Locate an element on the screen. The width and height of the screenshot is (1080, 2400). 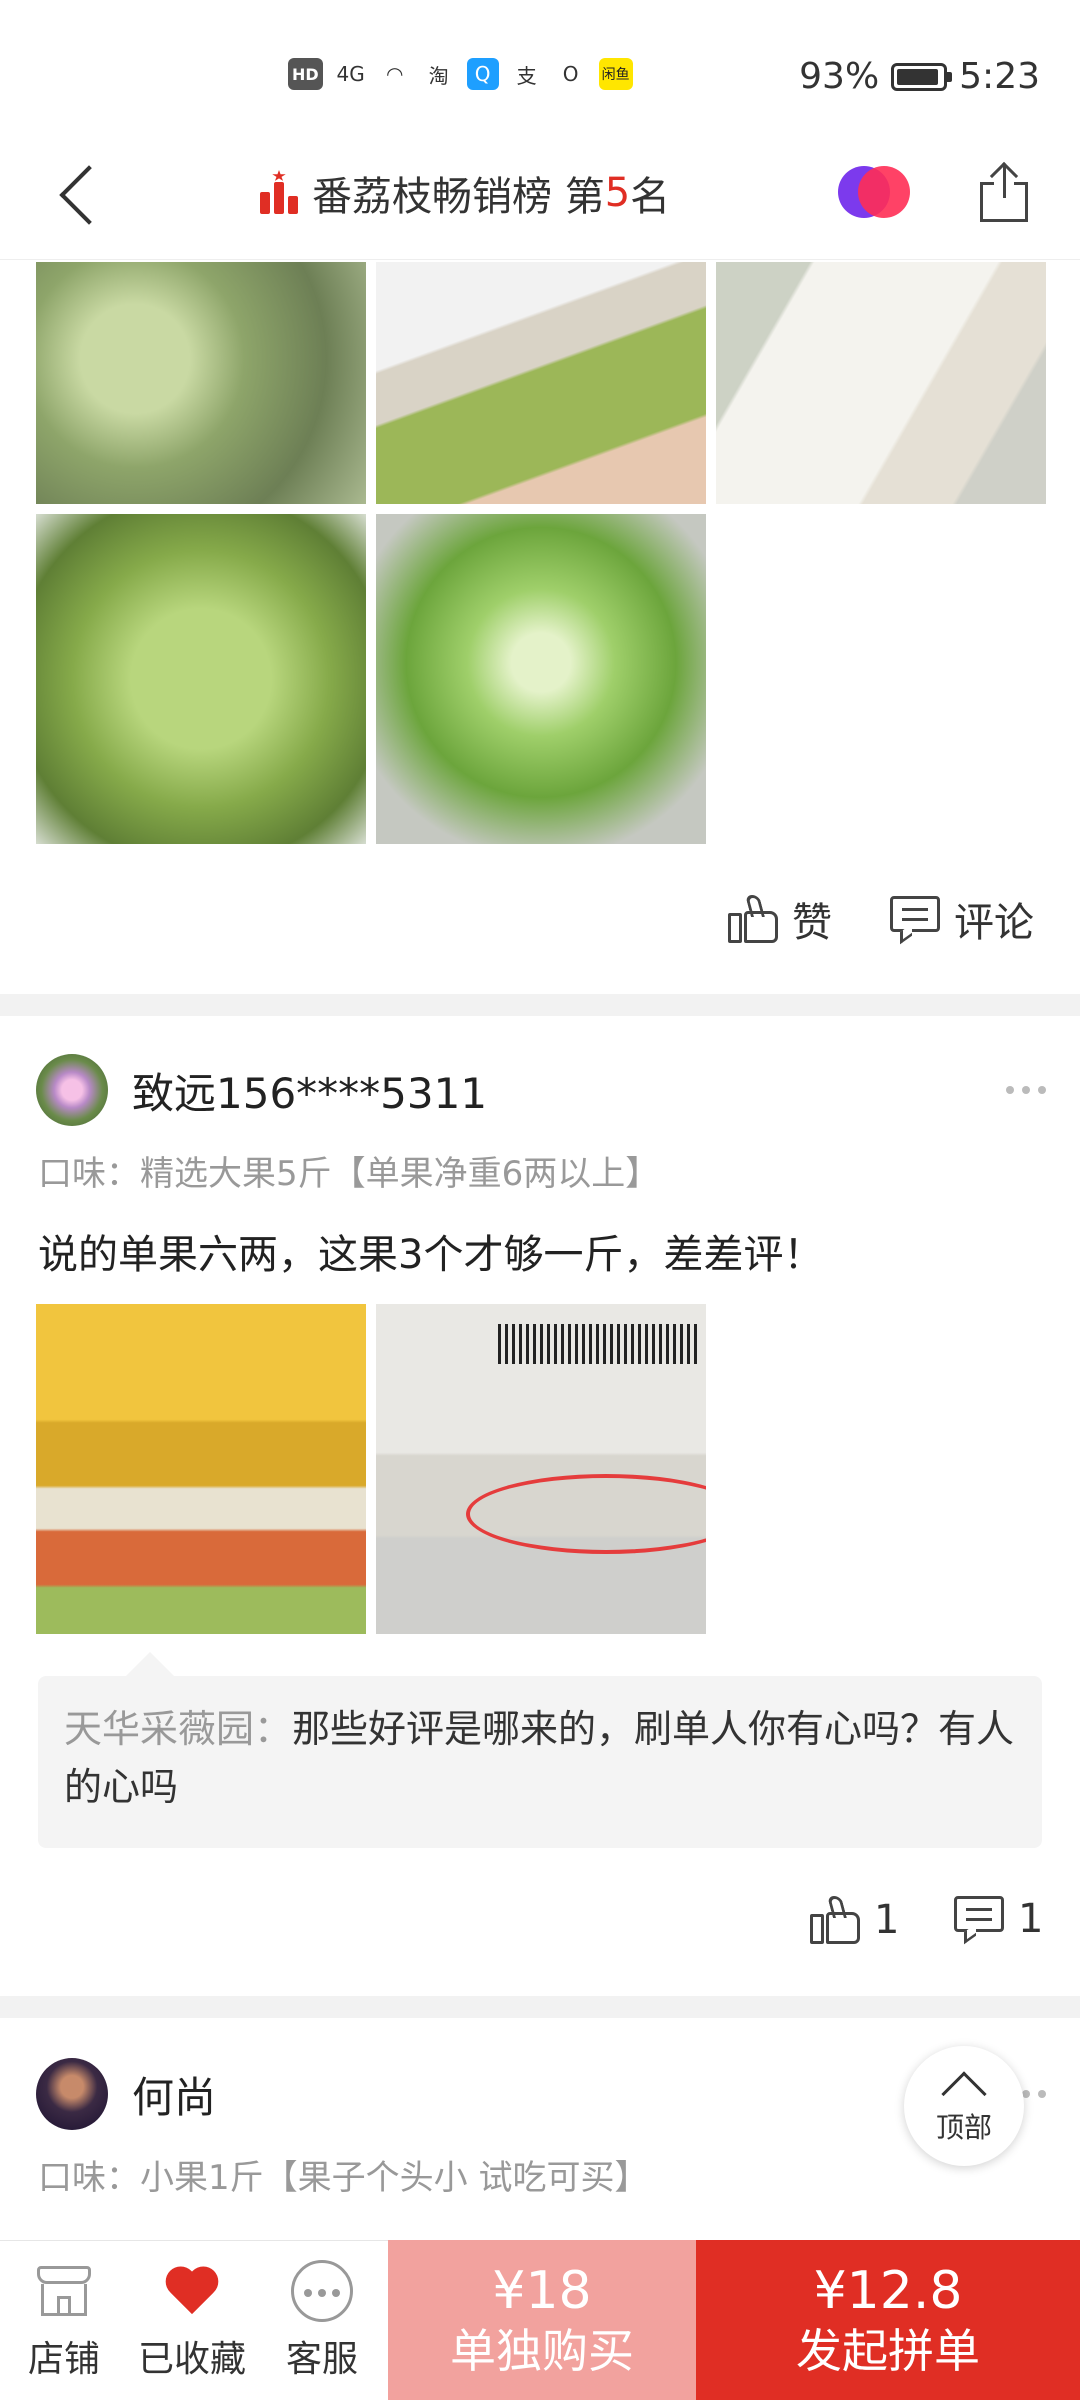
merchant-reply: 天华采薇园：那些好评是哪来的，刷单人你有心吗？有人的心吗 is located at coordinates (540, 1762).